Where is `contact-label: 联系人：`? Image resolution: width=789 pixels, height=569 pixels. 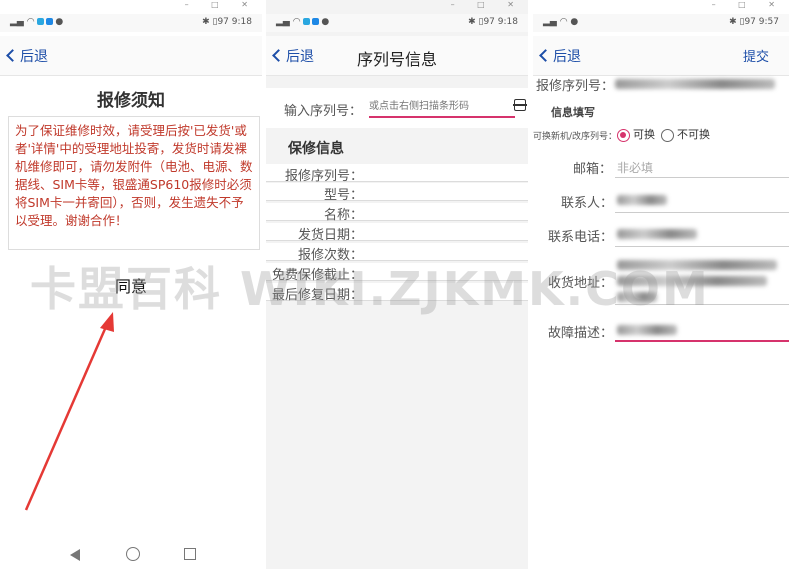 contact-label: 联系人： is located at coordinates (587, 203).